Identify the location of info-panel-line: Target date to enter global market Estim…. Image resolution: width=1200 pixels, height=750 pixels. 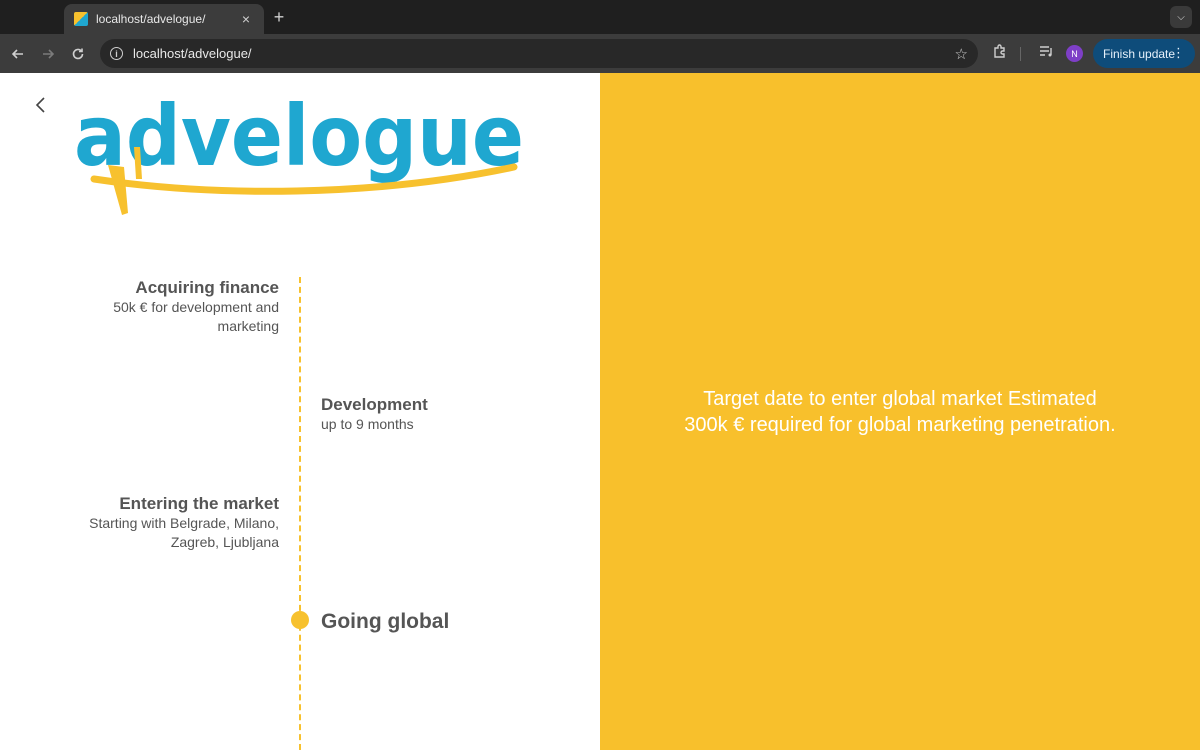
(900, 398).